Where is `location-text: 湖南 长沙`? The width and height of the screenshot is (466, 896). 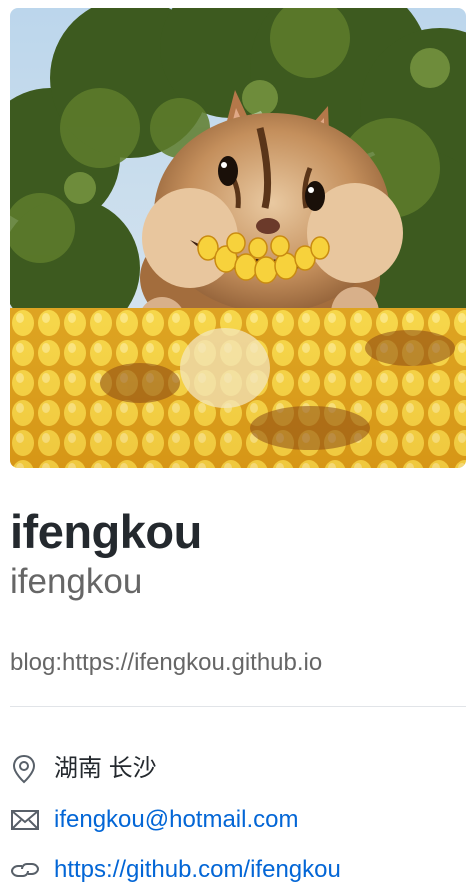
location-text: 湖南 长沙 is located at coordinates (105, 768).